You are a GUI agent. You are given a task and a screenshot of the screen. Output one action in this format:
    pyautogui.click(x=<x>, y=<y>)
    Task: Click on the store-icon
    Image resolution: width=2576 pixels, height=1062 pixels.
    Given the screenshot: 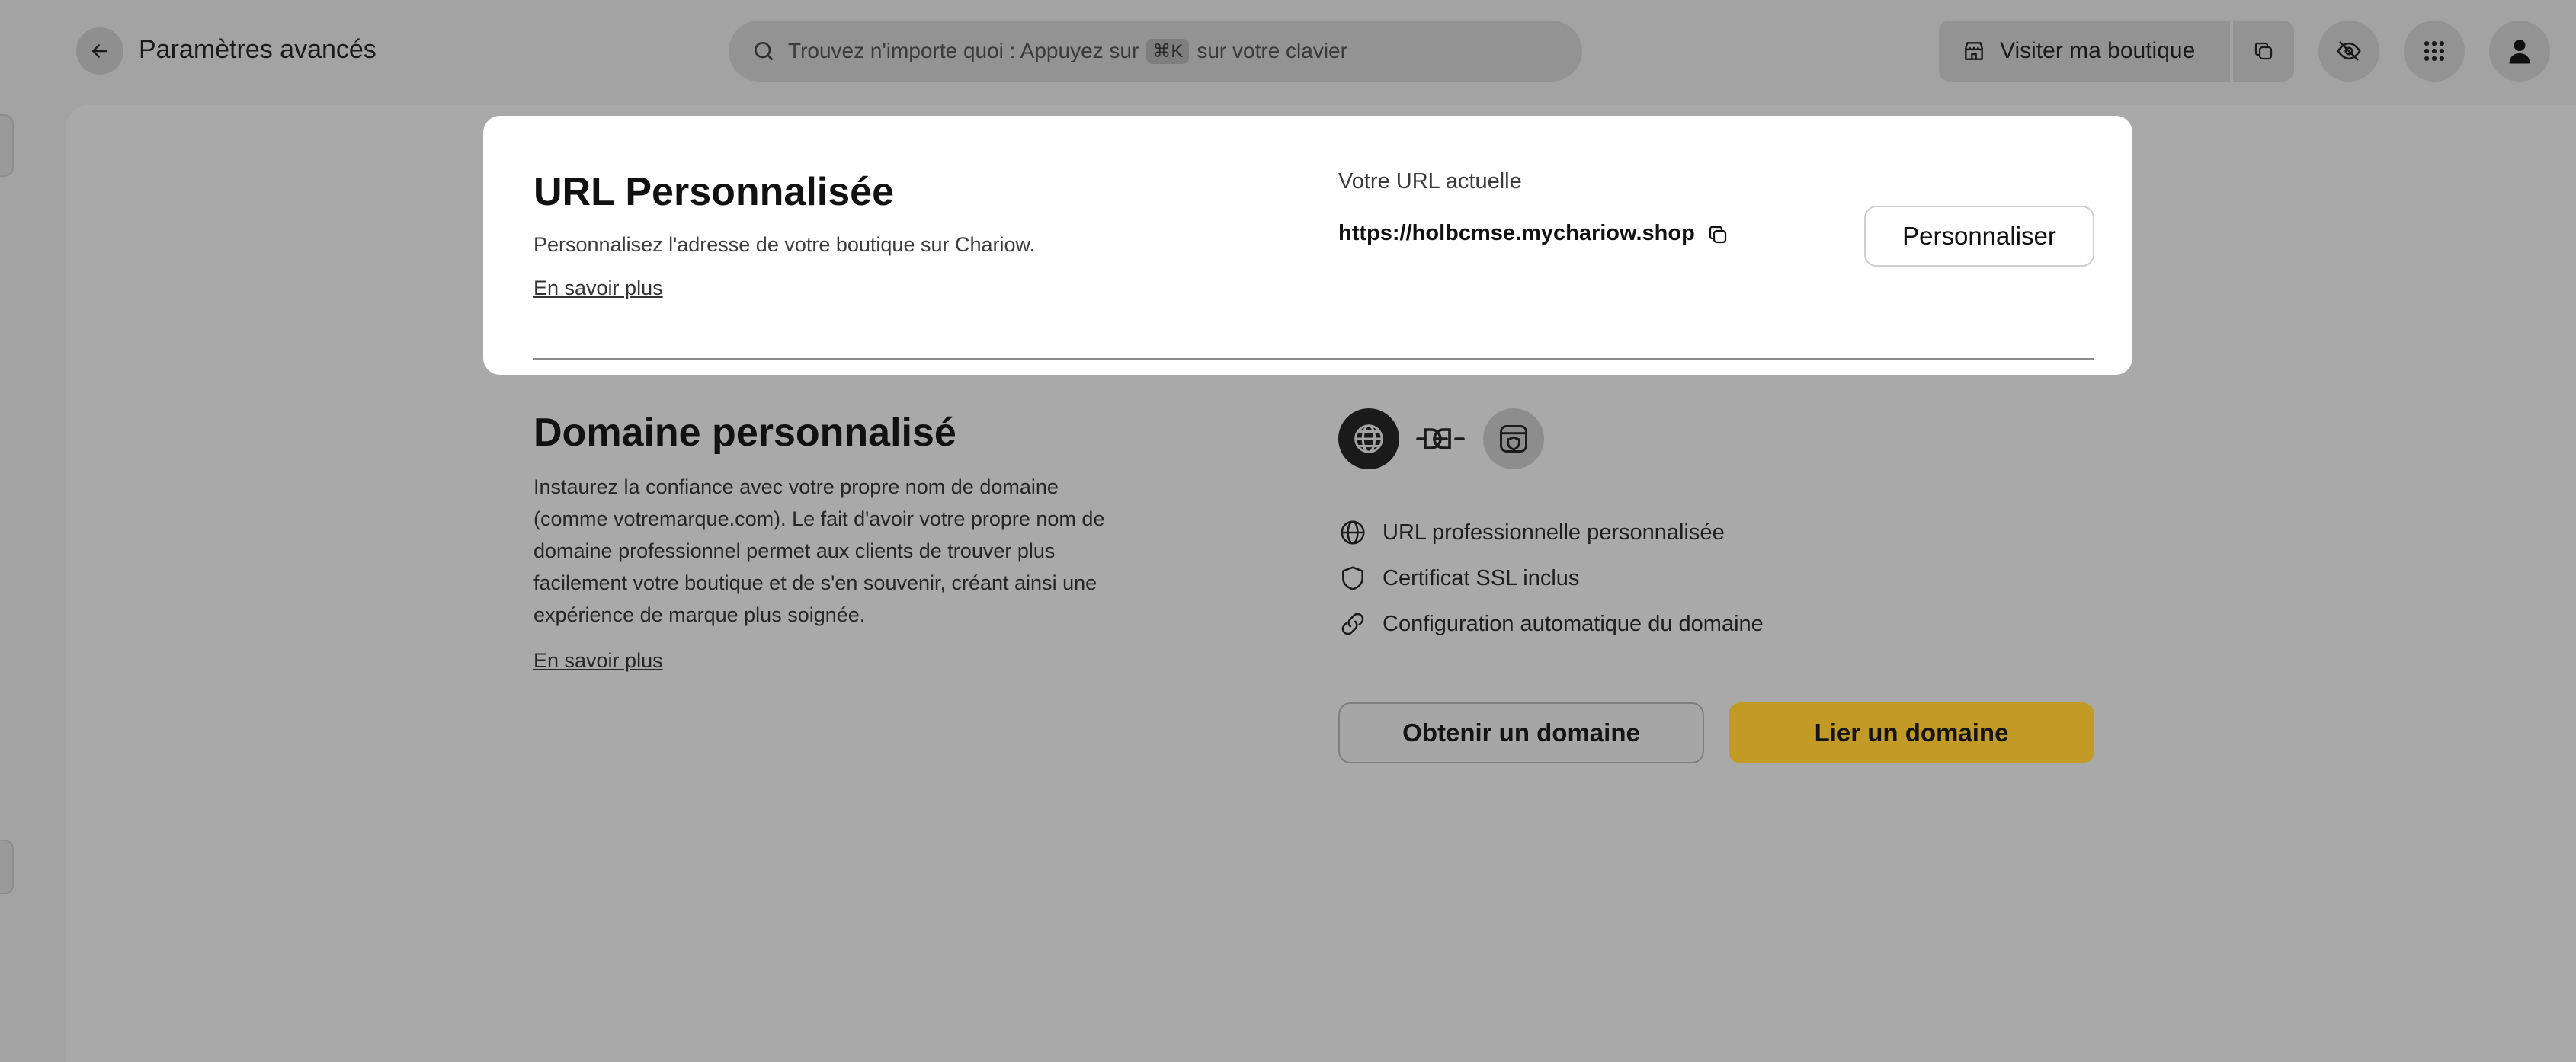 What is the action you would take?
    pyautogui.click(x=1974, y=51)
    